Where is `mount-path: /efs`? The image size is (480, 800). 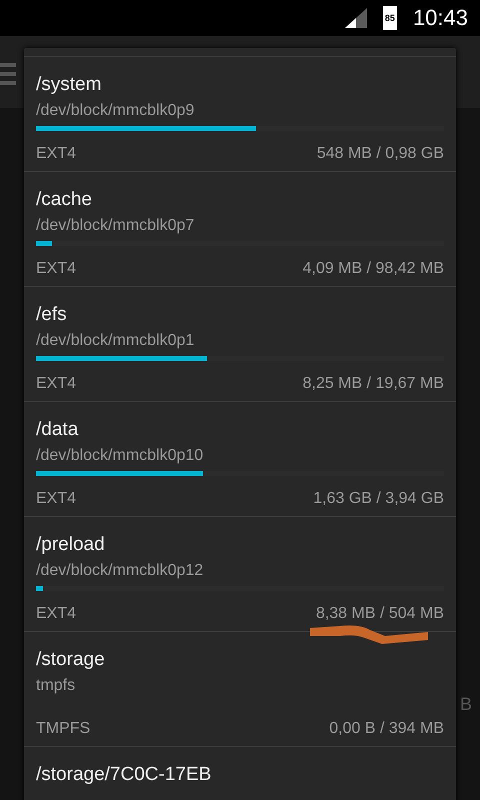 mount-path: /efs is located at coordinates (52, 315).